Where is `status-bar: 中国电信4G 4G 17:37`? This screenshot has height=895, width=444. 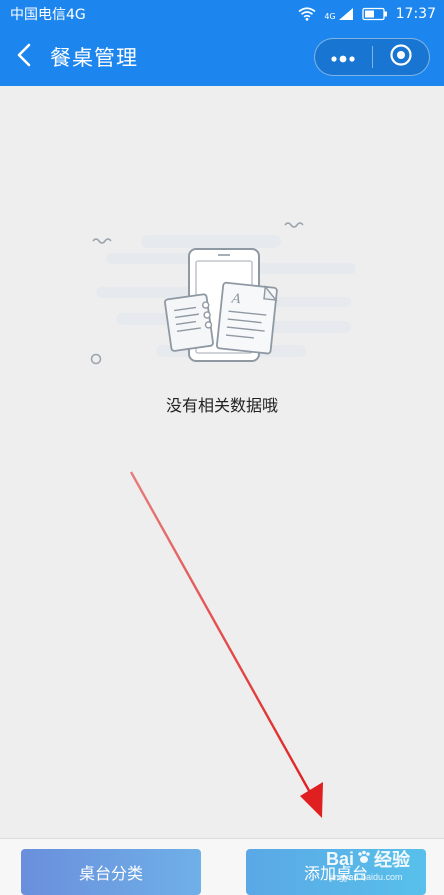 status-bar: 中国电信4G 4G 17:37 is located at coordinates (222, 14).